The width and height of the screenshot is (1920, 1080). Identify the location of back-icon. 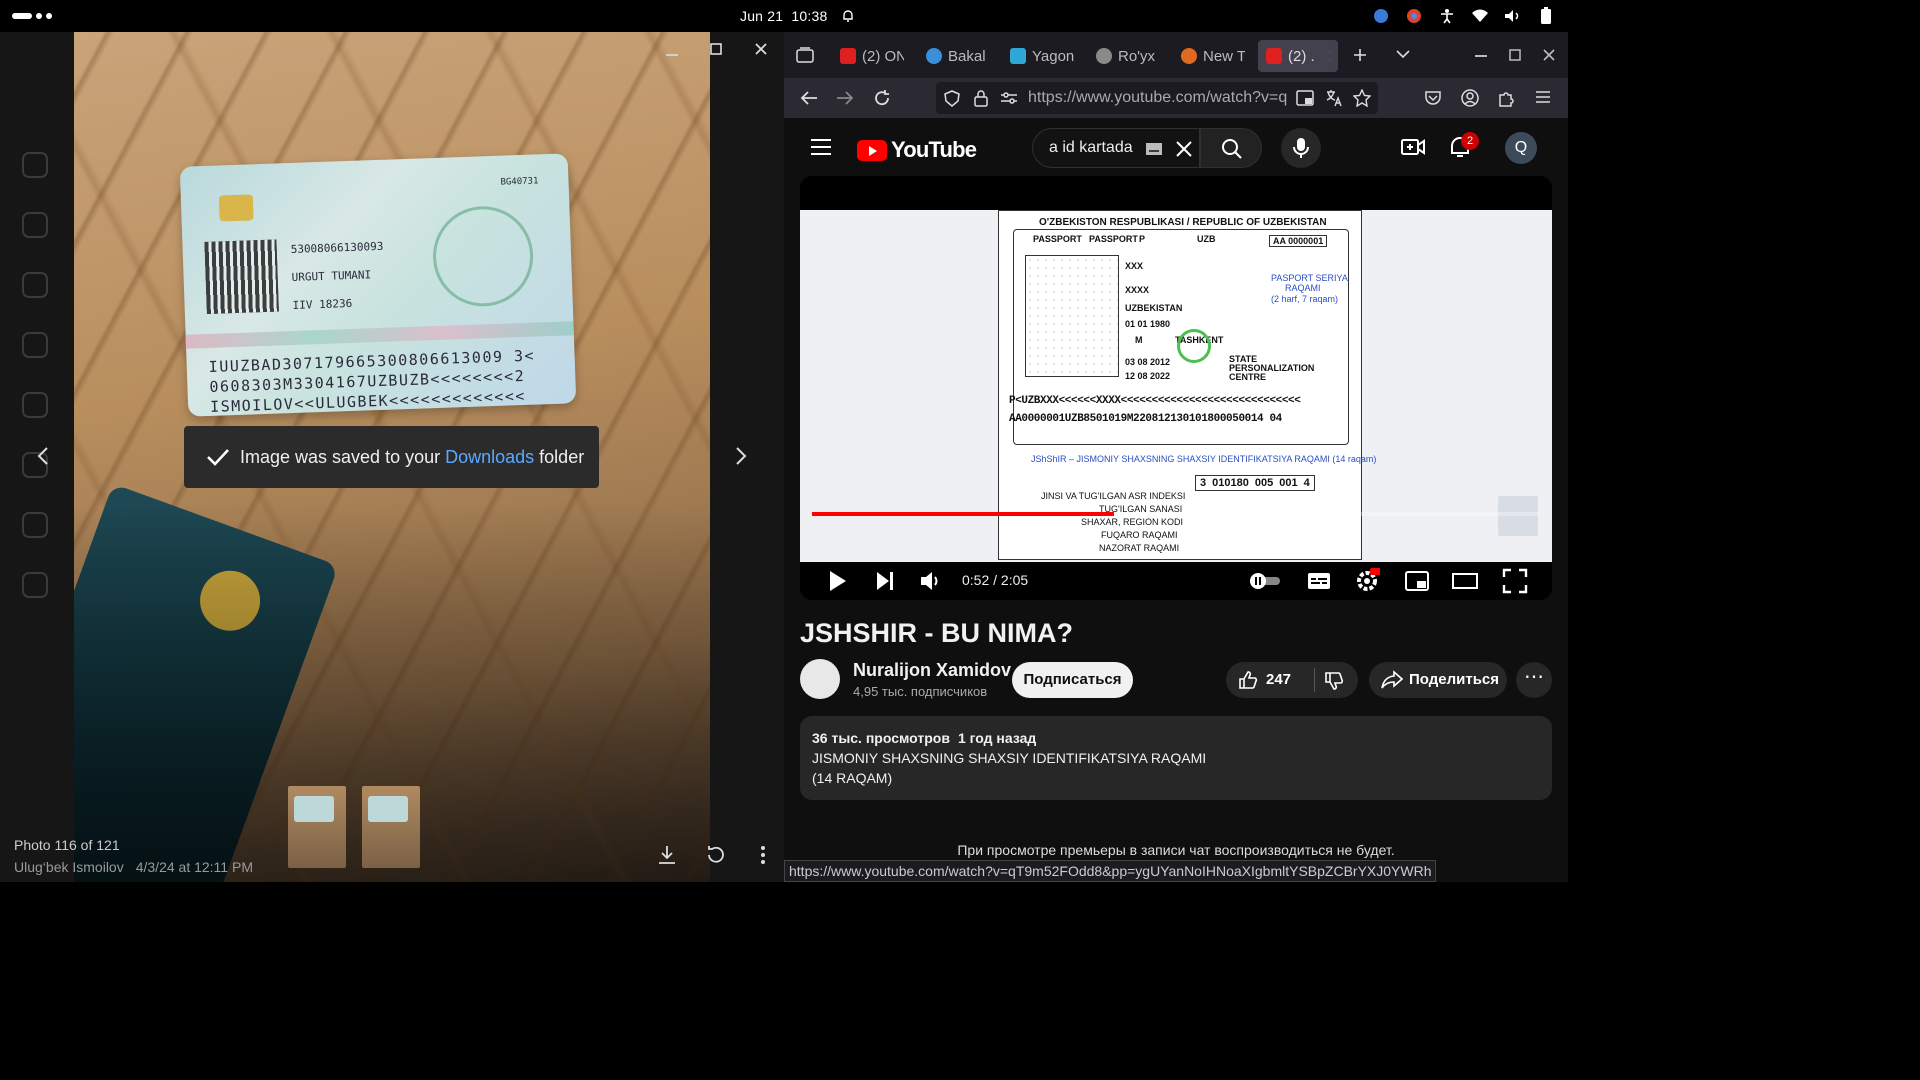
(809, 98).